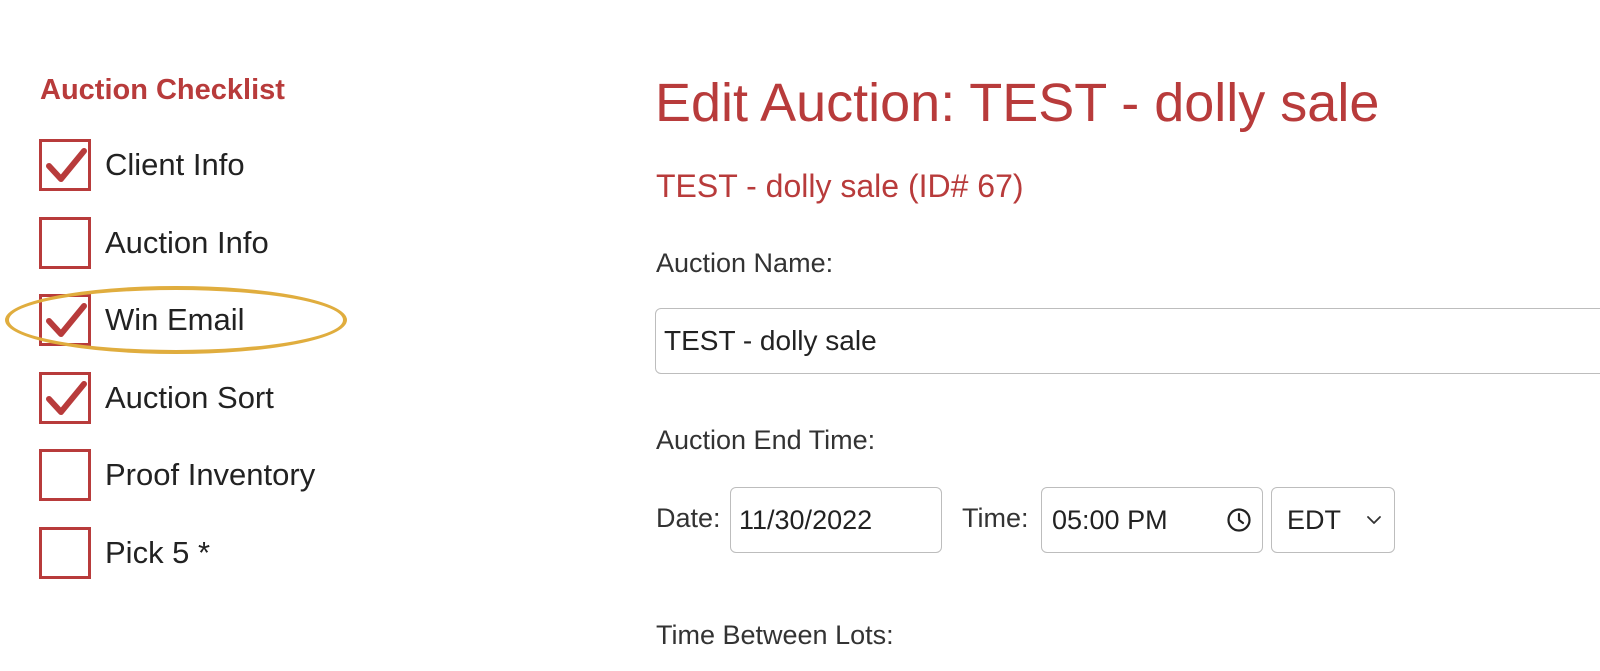  I want to click on auction-name-input, so click(1127, 341).